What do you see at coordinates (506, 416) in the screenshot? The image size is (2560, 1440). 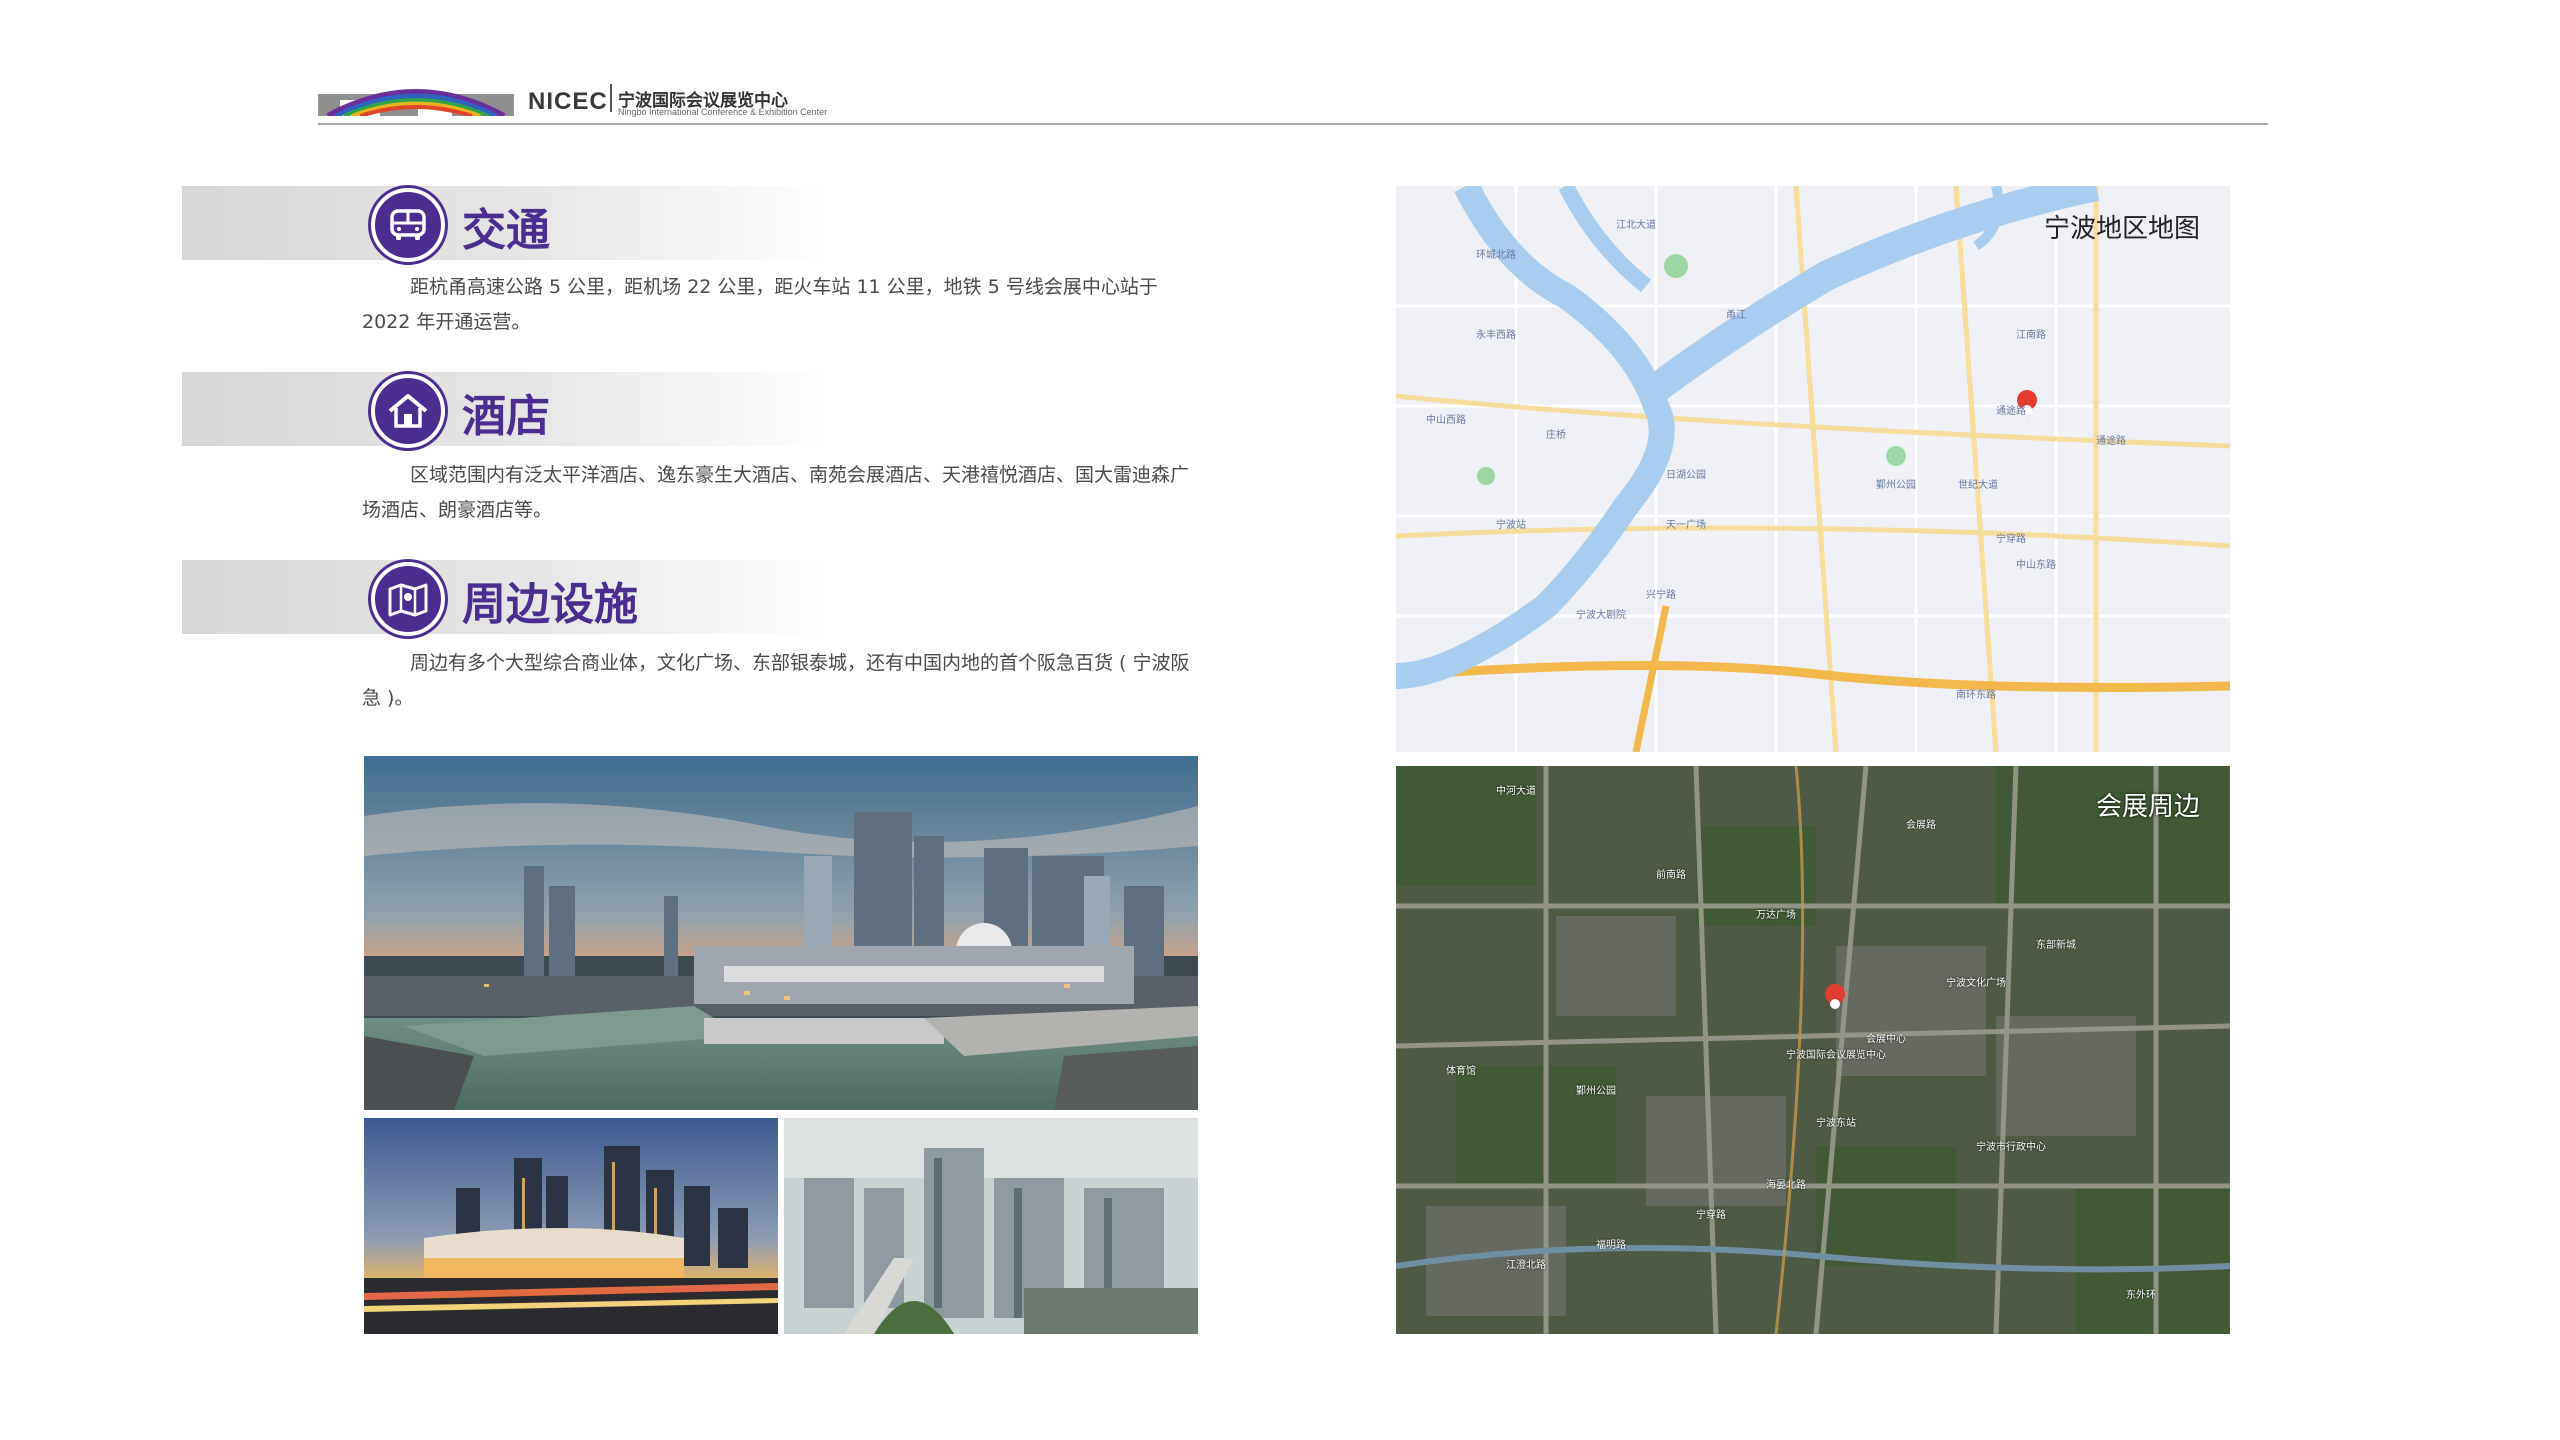 I see `section-title-hotel: 酒店` at bounding box center [506, 416].